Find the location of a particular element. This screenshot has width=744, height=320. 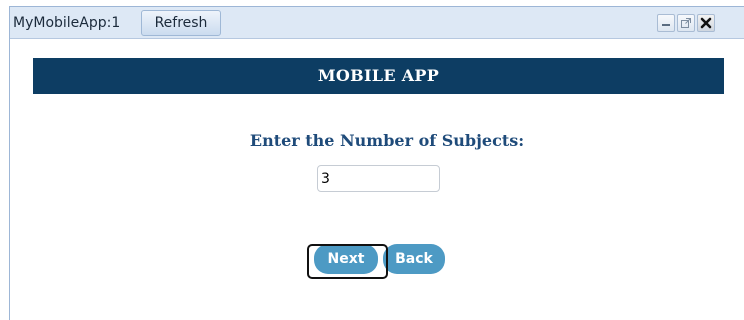

refresh-button: Refresh is located at coordinates (181, 23).